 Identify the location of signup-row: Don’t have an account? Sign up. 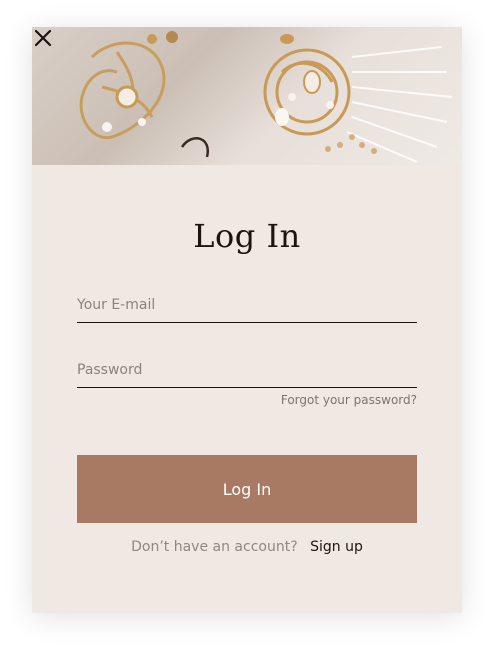
(247, 547).